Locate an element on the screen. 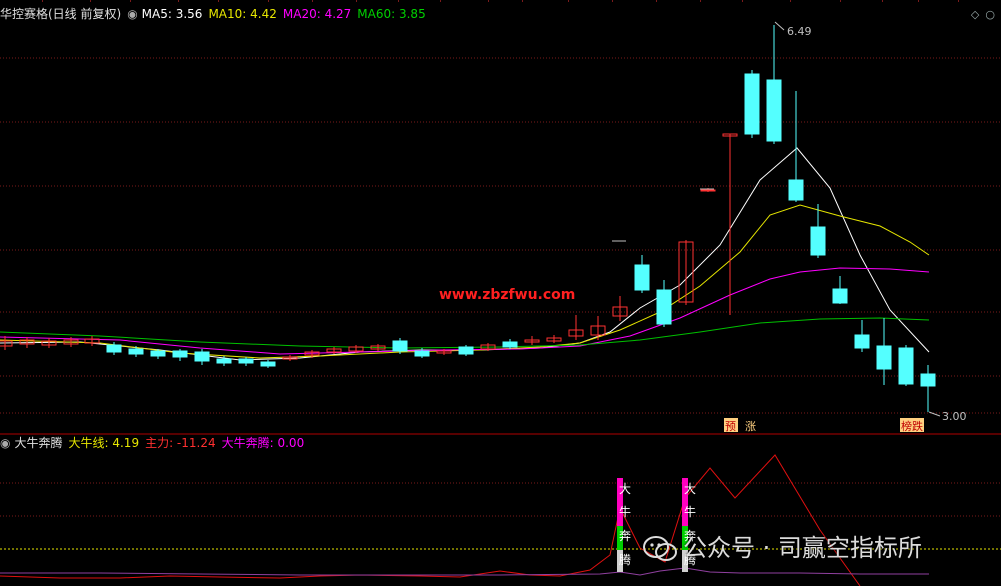 The image size is (1001, 586). low-price-label: 3.00 is located at coordinates (954, 416).